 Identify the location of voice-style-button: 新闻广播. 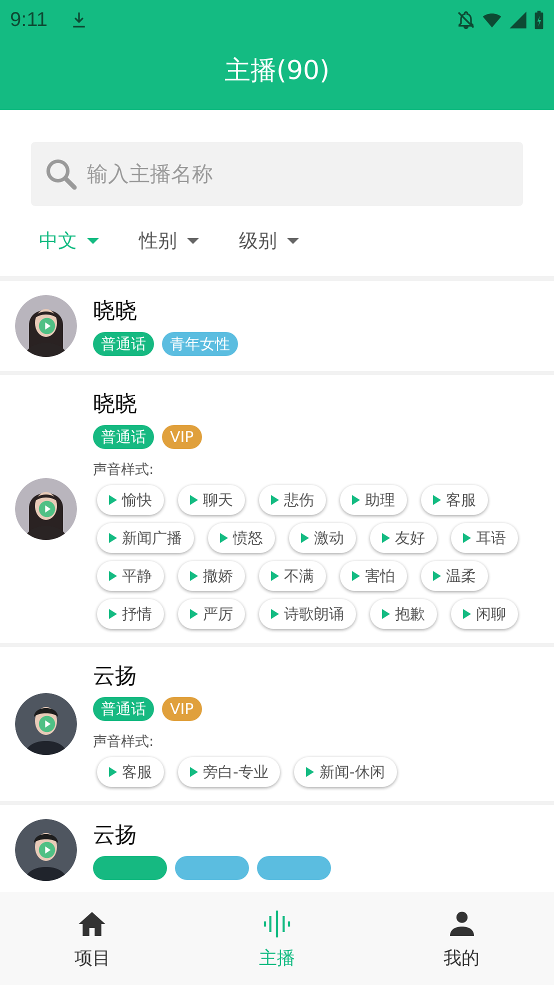
(145, 538).